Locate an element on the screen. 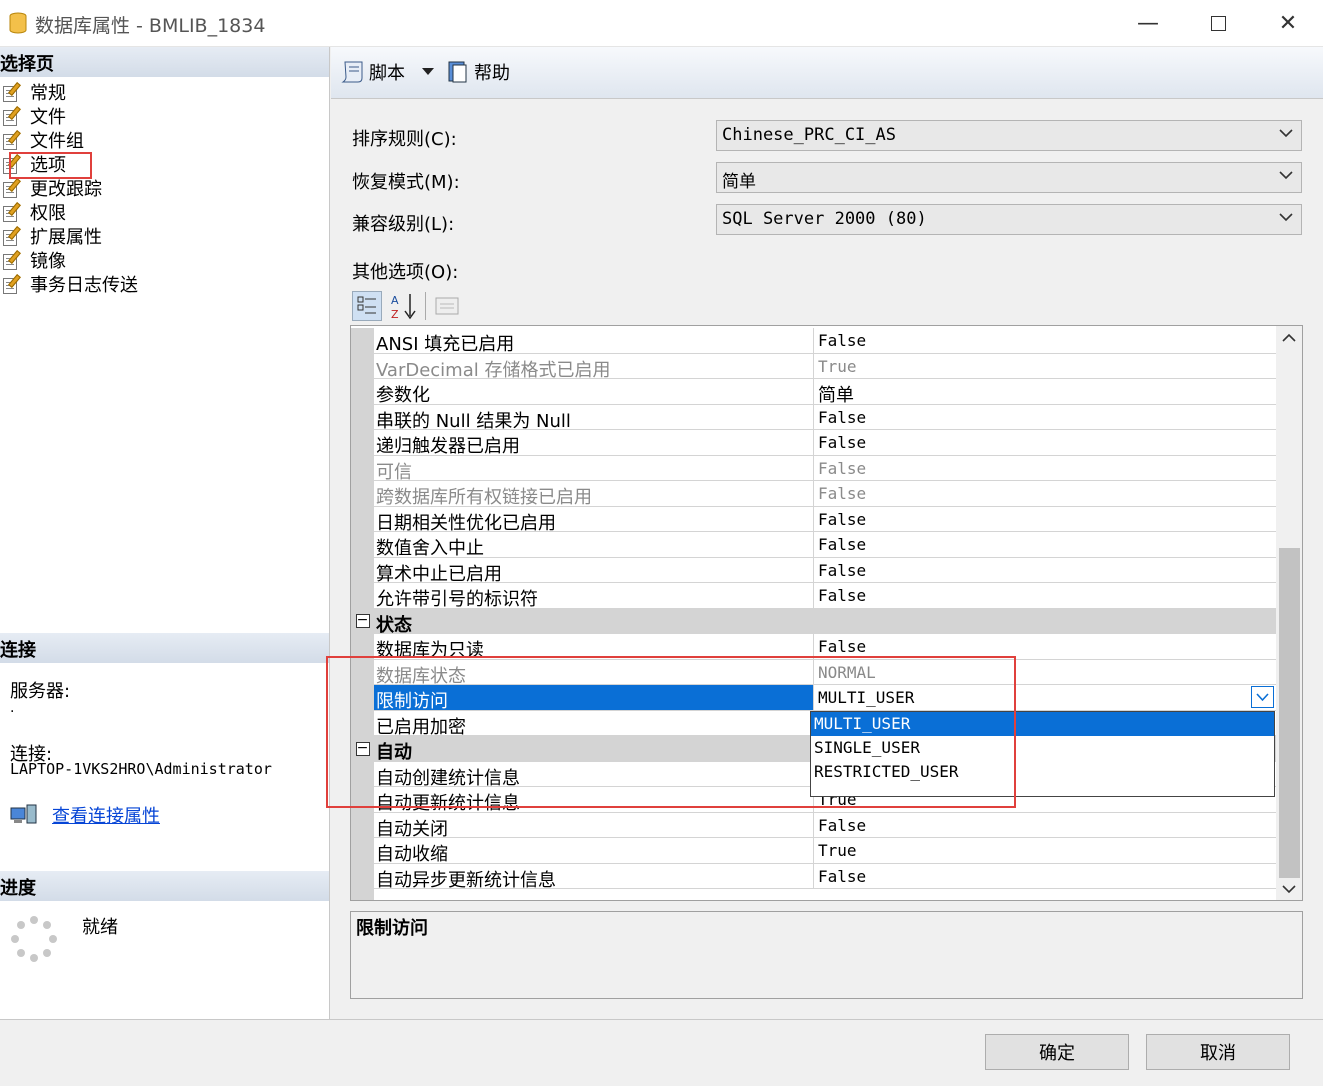 Image resolution: width=1323 pixels, height=1086 pixels. grid-row-recursive-triggers: 递归触发器已启用 False is located at coordinates (813, 443).